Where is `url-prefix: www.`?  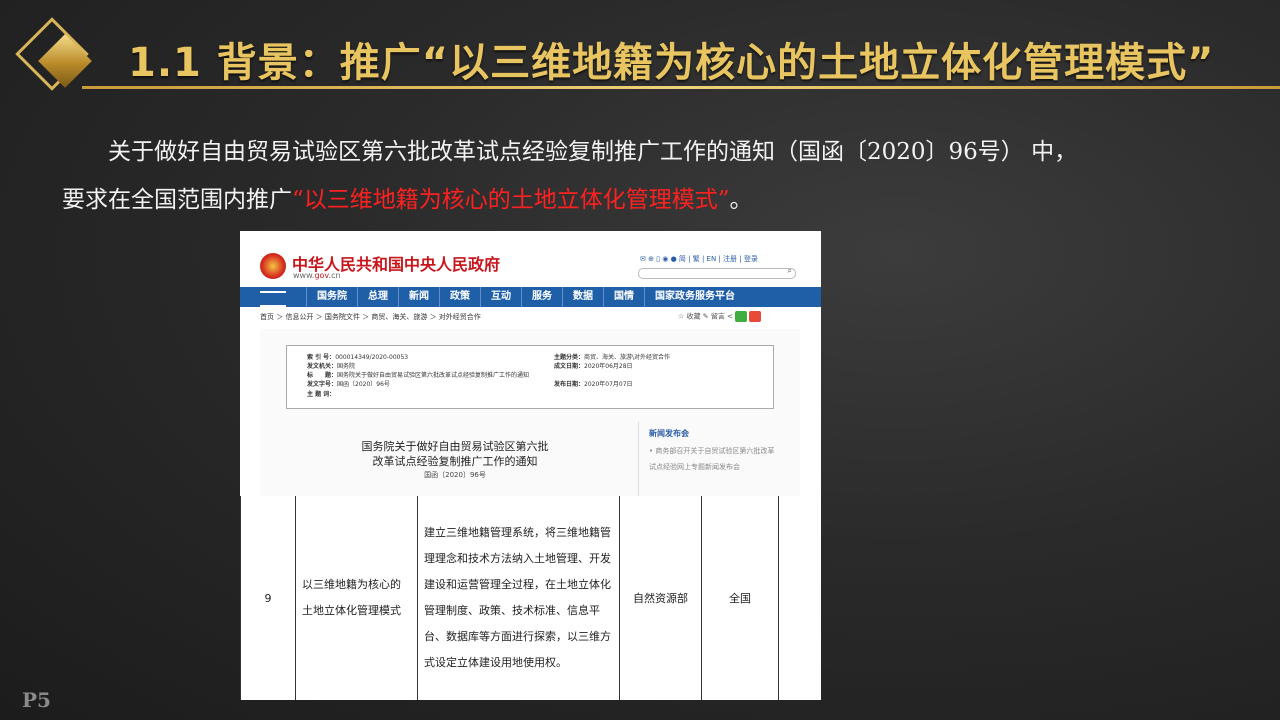
url-prefix: www. is located at coordinates (304, 275).